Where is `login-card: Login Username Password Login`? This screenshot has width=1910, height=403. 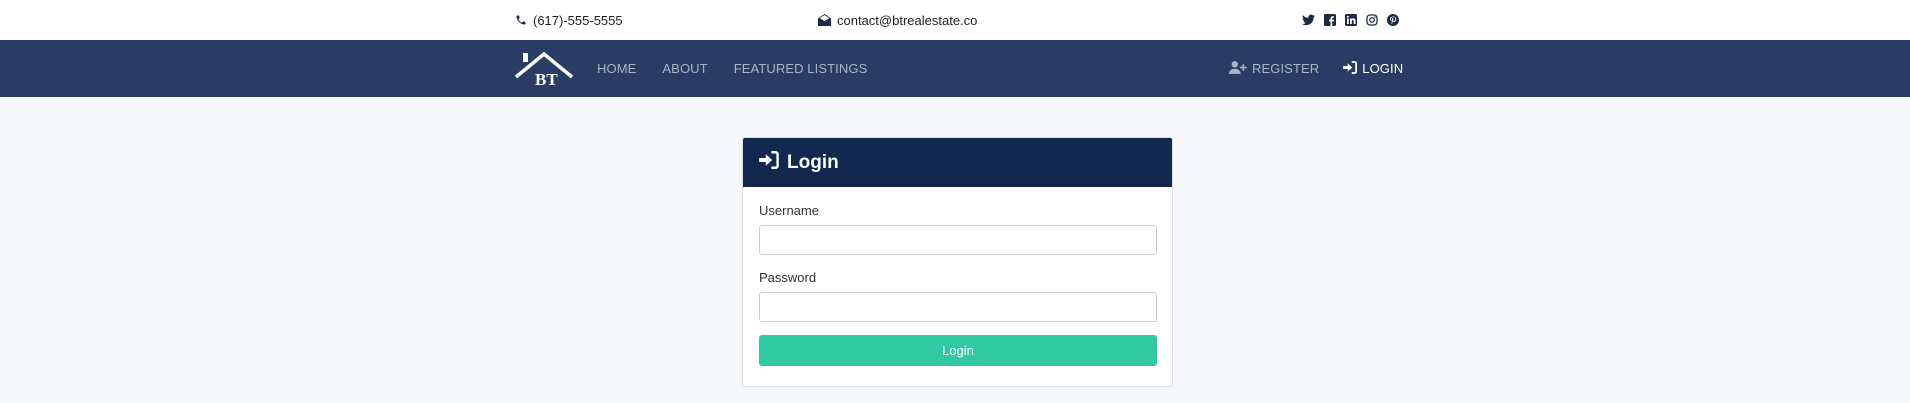 login-card: Login Username Password Login is located at coordinates (957, 262).